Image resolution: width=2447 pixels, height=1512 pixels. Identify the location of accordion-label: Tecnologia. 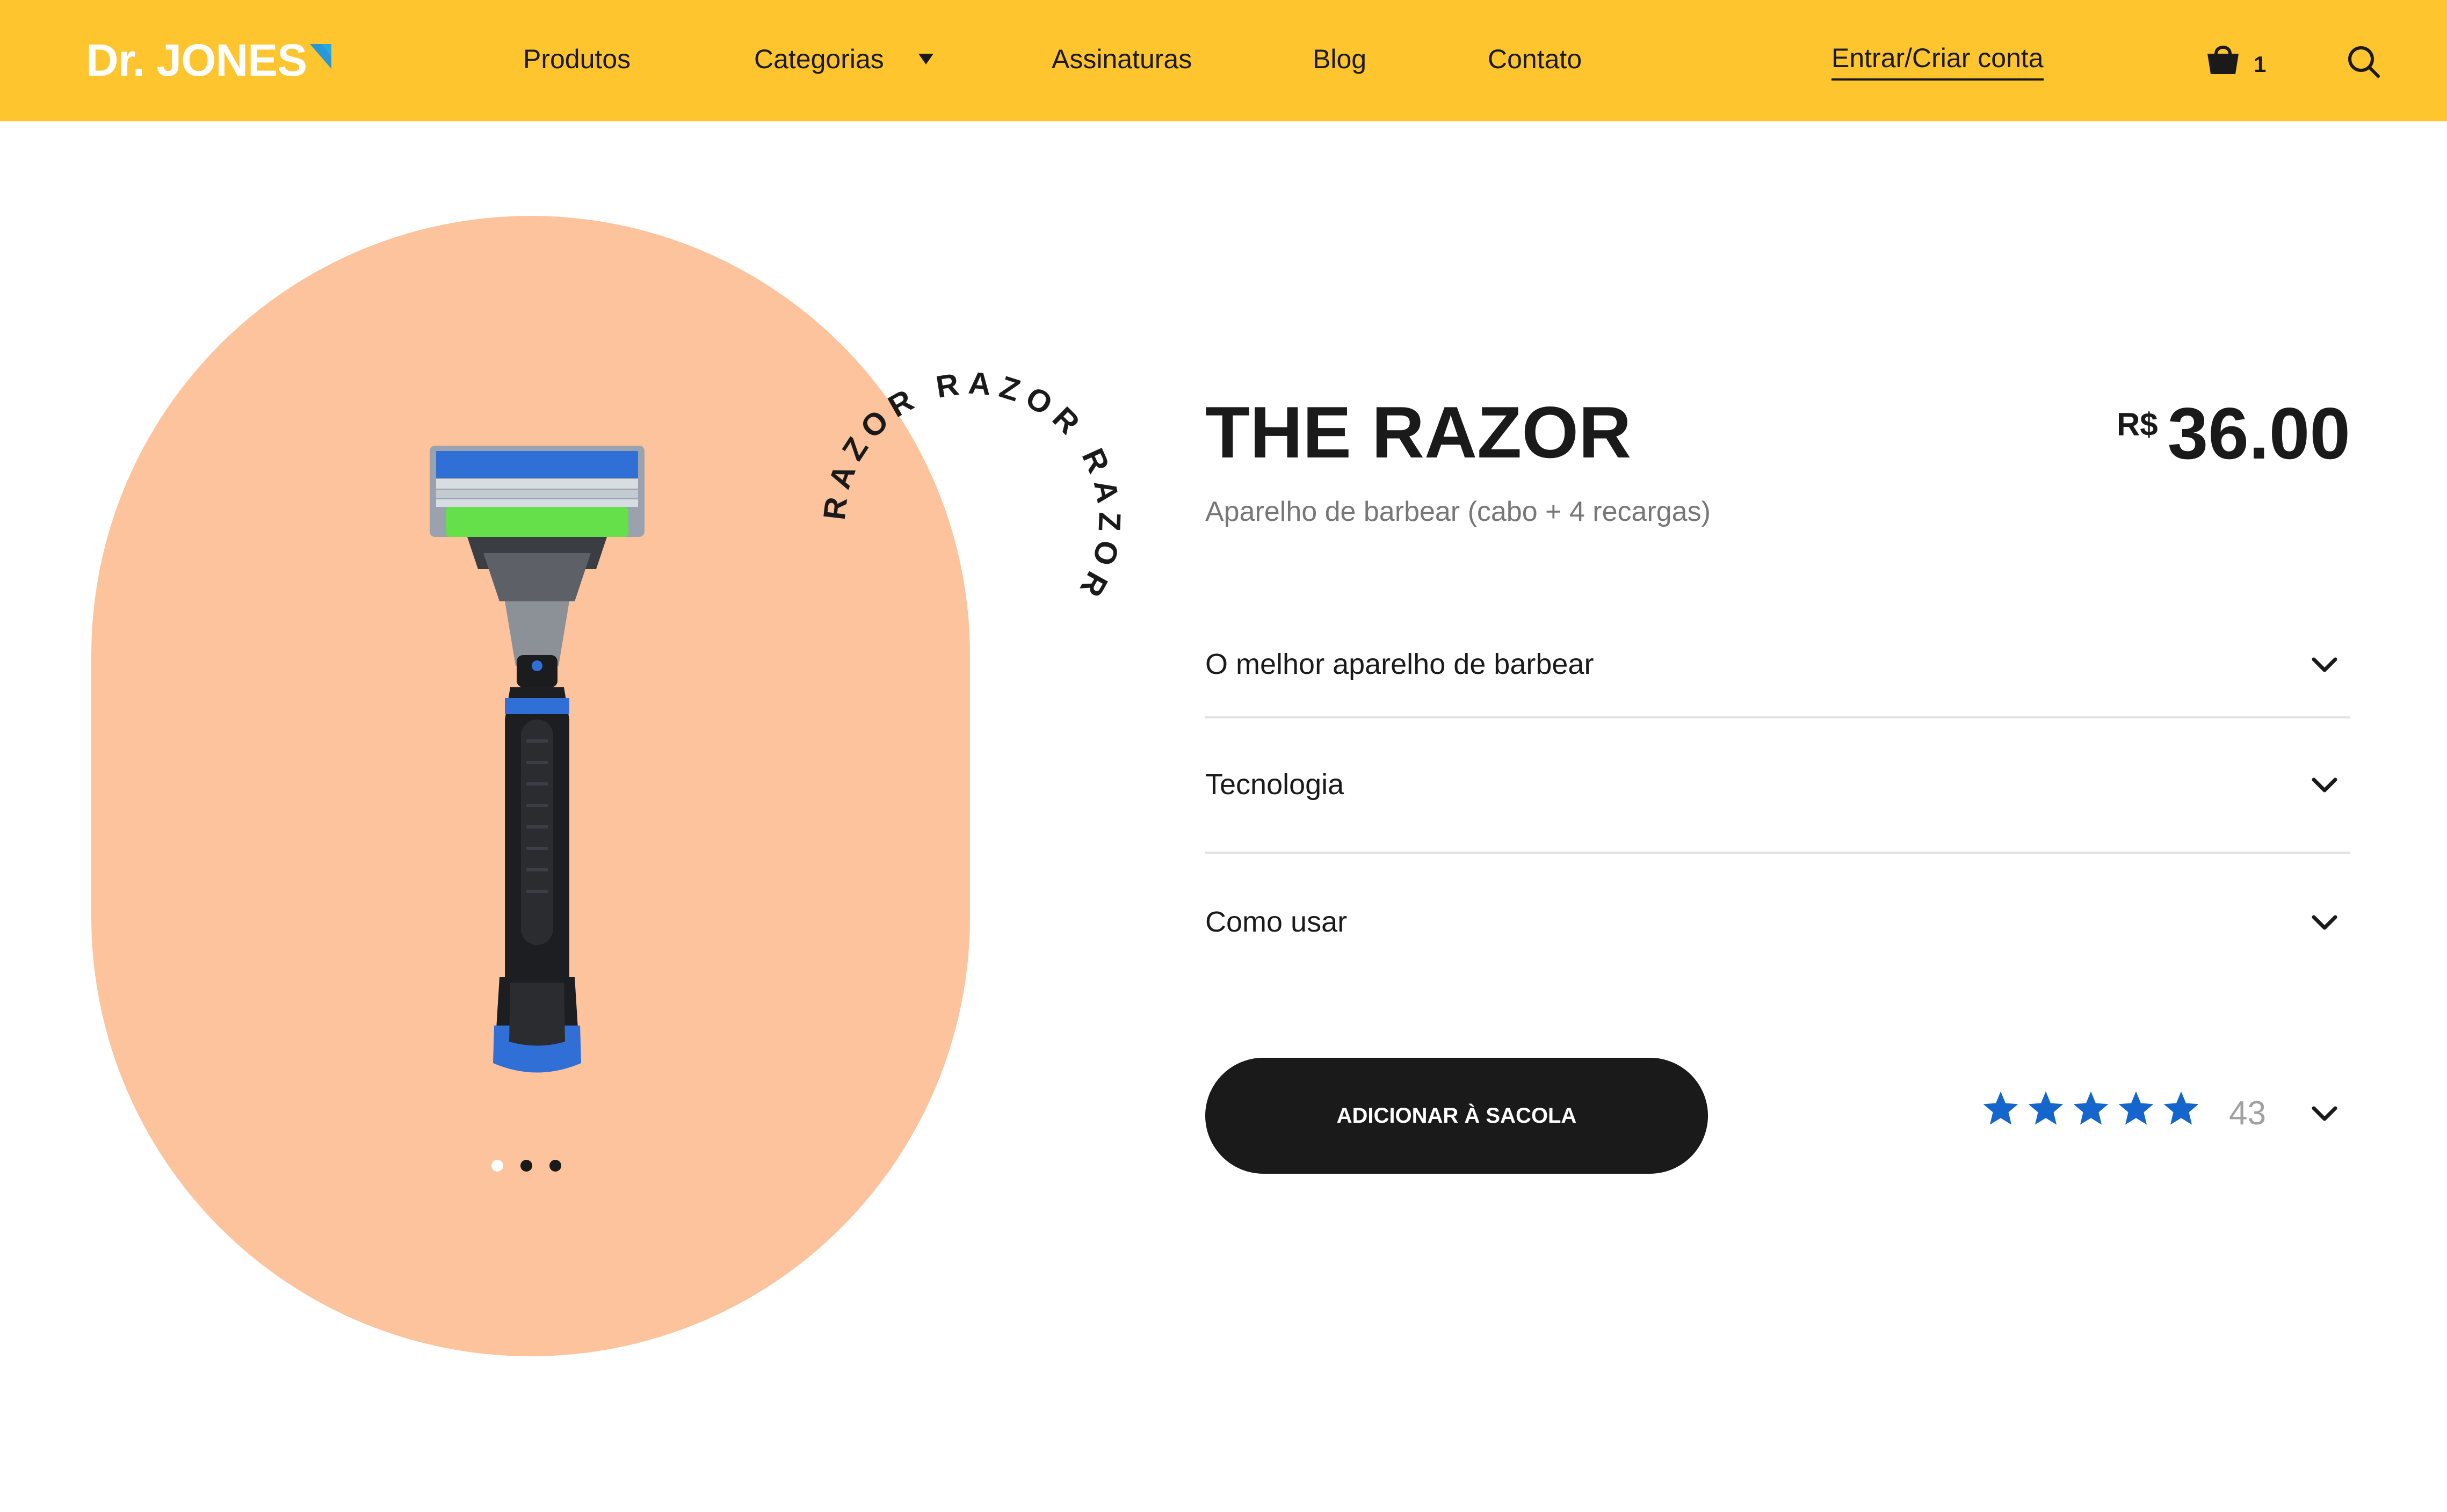
(1274, 785).